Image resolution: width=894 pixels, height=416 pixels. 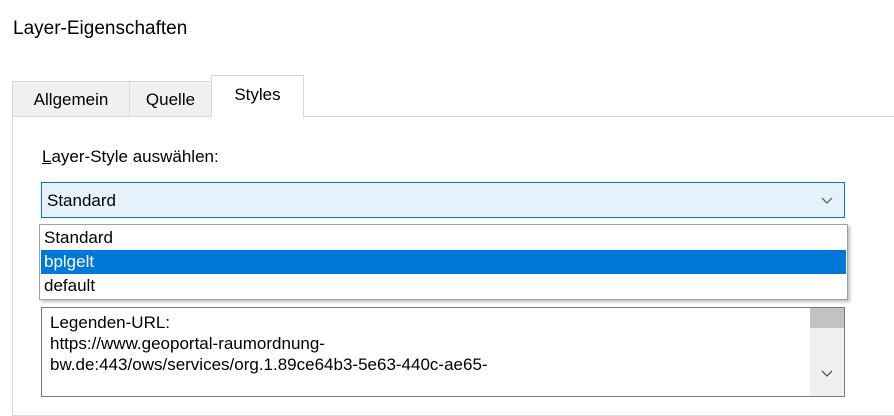 I want to click on window-title: Layer-Eigenschaften, so click(x=100, y=28).